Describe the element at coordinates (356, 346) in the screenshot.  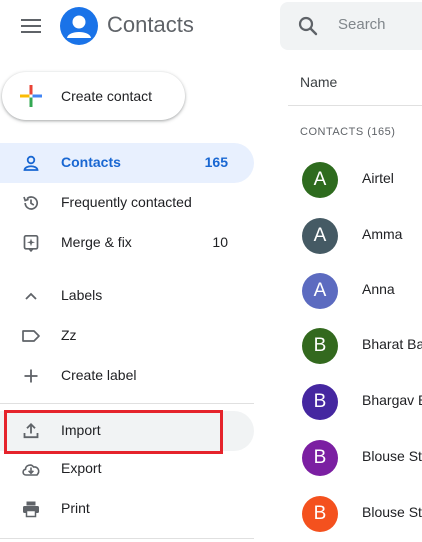
I see `contact-row: B Bharat Ba` at that location.